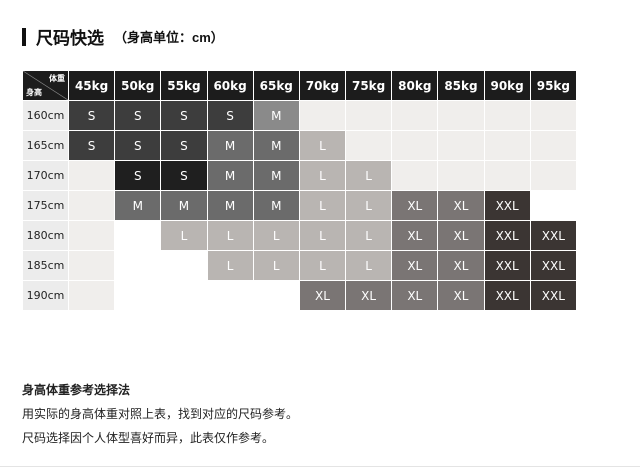  I want to click on weight-header-cell: 65kg, so click(276, 85).